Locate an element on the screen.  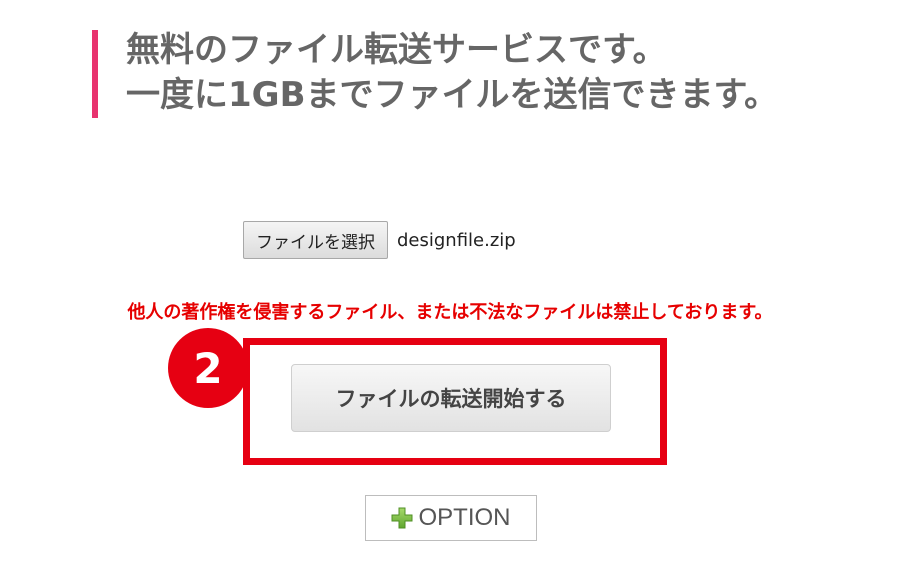
headline-line-1: 無料のファイル転送サービスです。 is located at coordinates (396, 50).